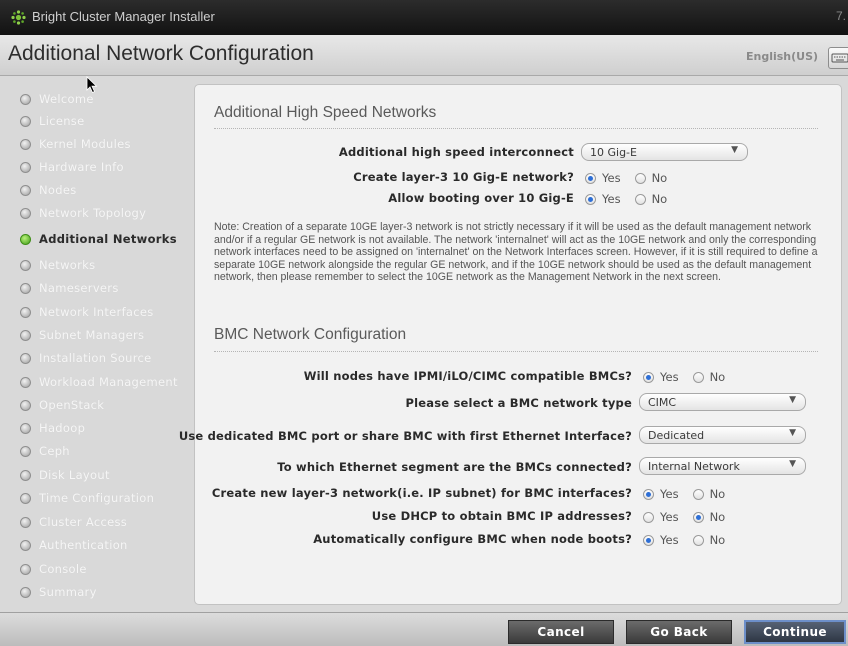 The width and height of the screenshot is (848, 646). Describe the element at coordinates (424, 629) in the screenshot. I see `footer-bar: Cancel Go Back Continue` at that location.